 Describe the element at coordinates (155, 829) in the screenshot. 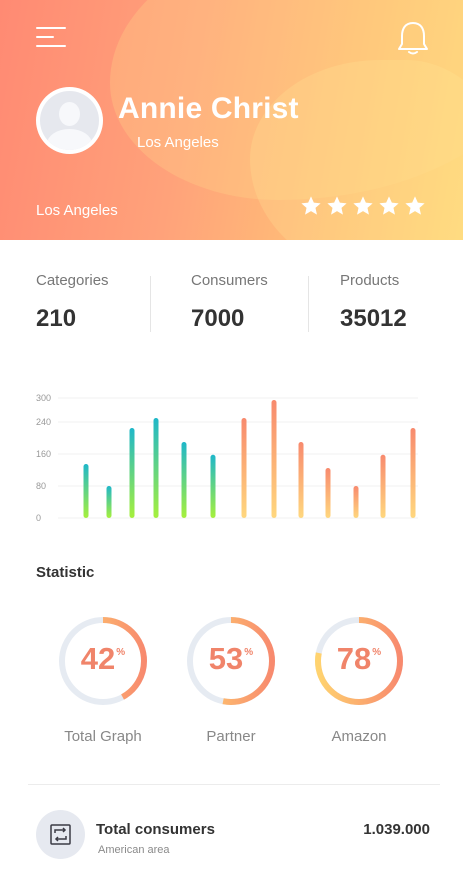

I see `consumers-title: Total consumers` at that location.